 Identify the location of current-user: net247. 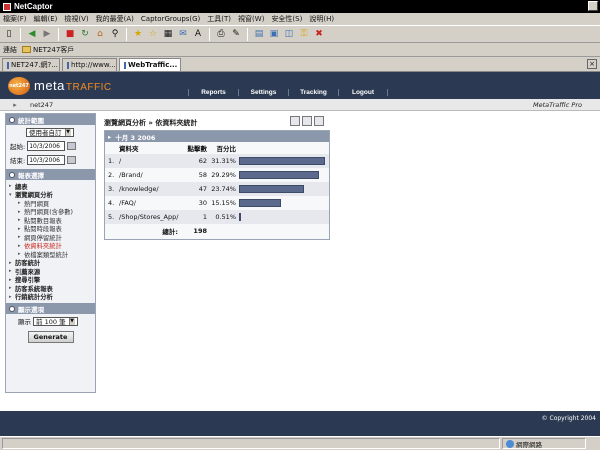
(42, 104).